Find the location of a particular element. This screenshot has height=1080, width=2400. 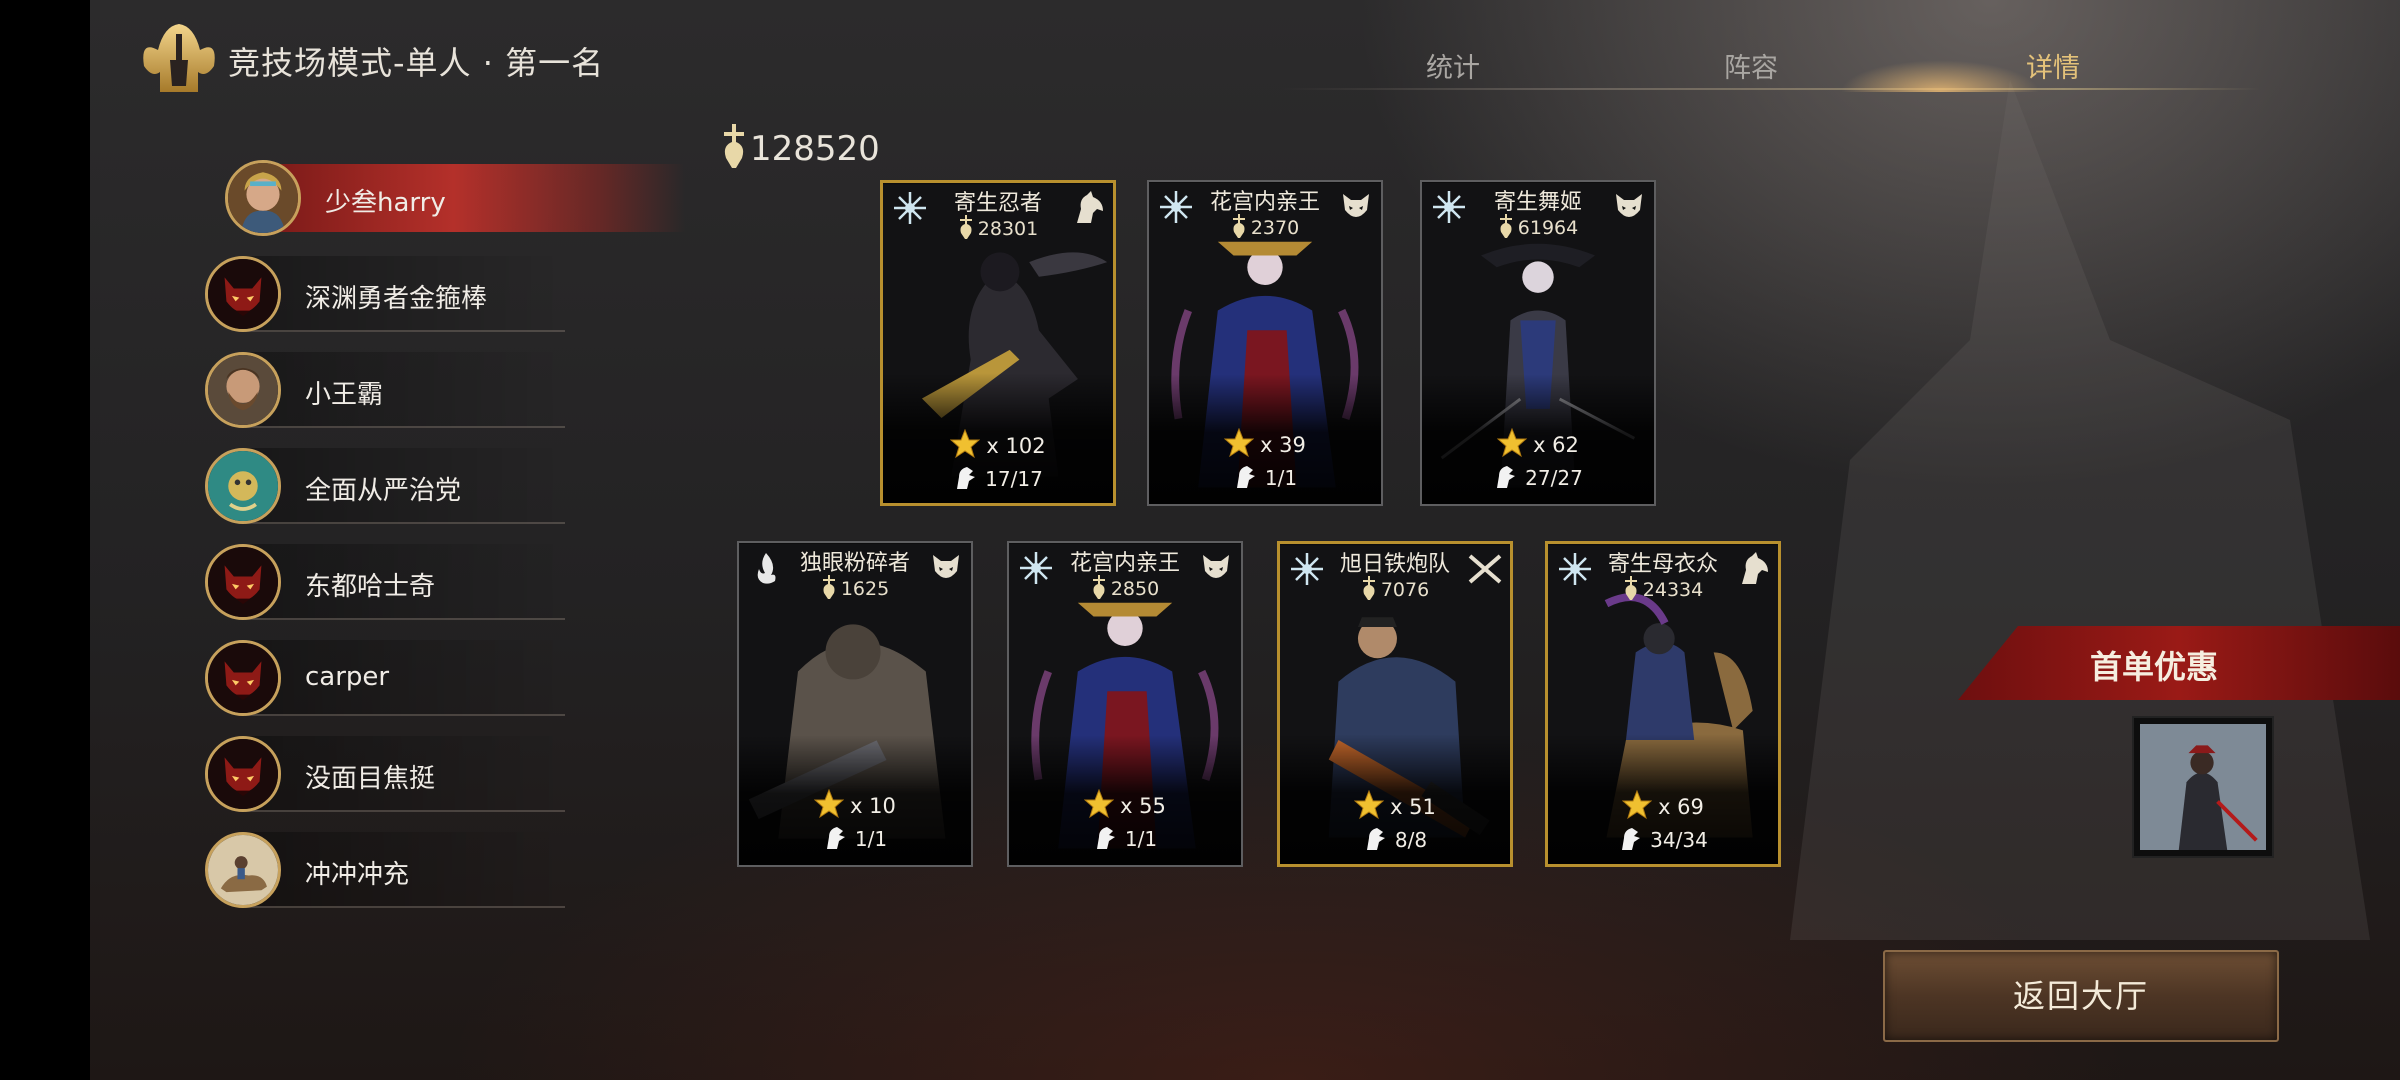

player-row: 全面从严治党 is located at coordinates (385, 486).